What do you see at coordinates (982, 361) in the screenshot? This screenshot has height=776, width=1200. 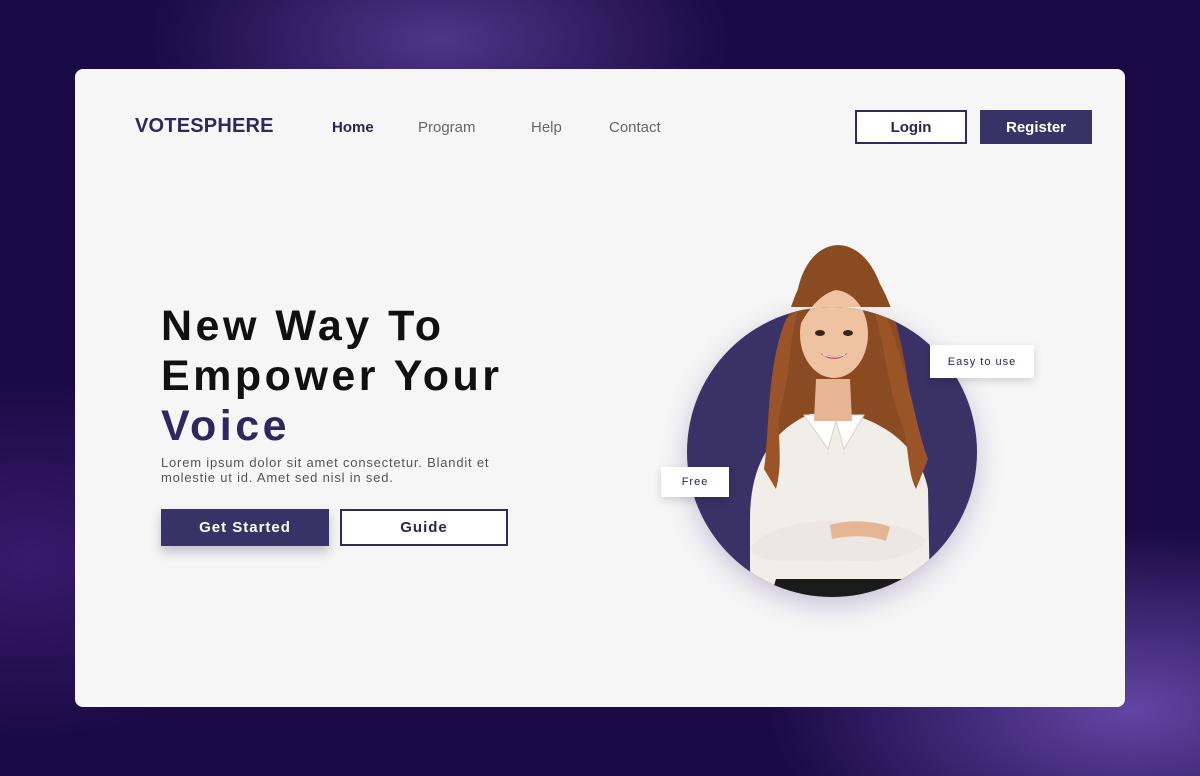 I see `easy-to-use-badge: Easy to use` at bounding box center [982, 361].